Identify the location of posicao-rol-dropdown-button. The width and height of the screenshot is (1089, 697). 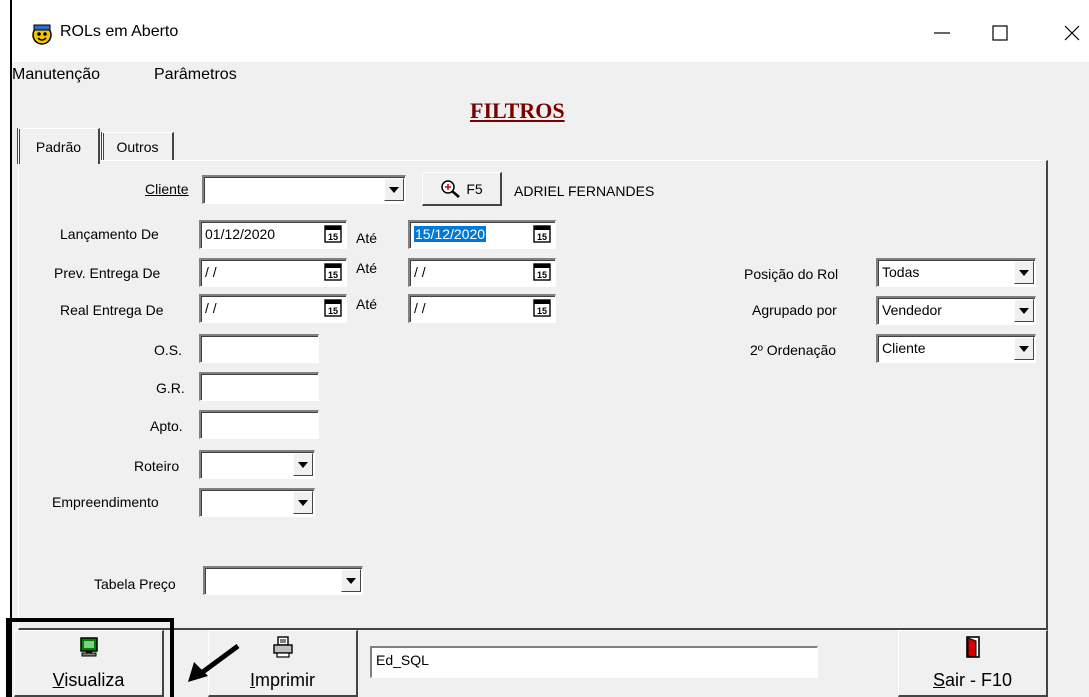
(1024, 272).